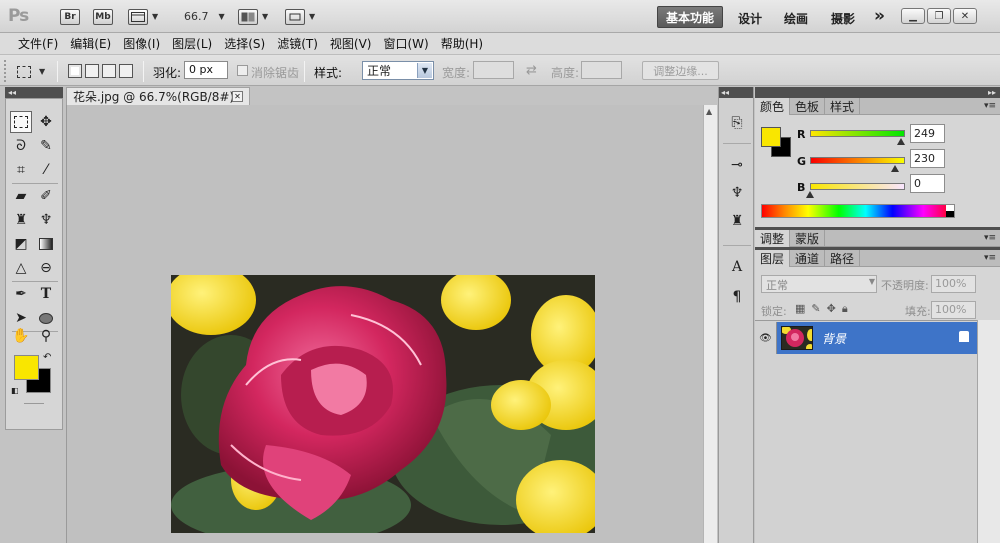 Image resolution: width=1000 pixels, height=543 pixels. What do you see at coordinates (800, 309) in the screenshot?
I see `lock-transparency-icon: ▦` at bounding box center [800, 309].